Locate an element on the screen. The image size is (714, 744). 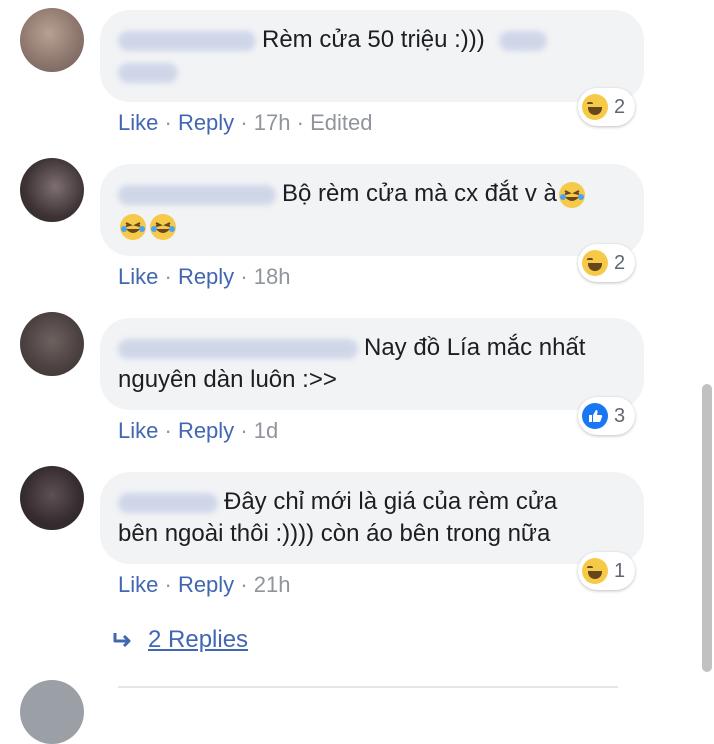
comment-bubble: Rèm cửa 50 triệu :))) is located at coordinates (372, 56).